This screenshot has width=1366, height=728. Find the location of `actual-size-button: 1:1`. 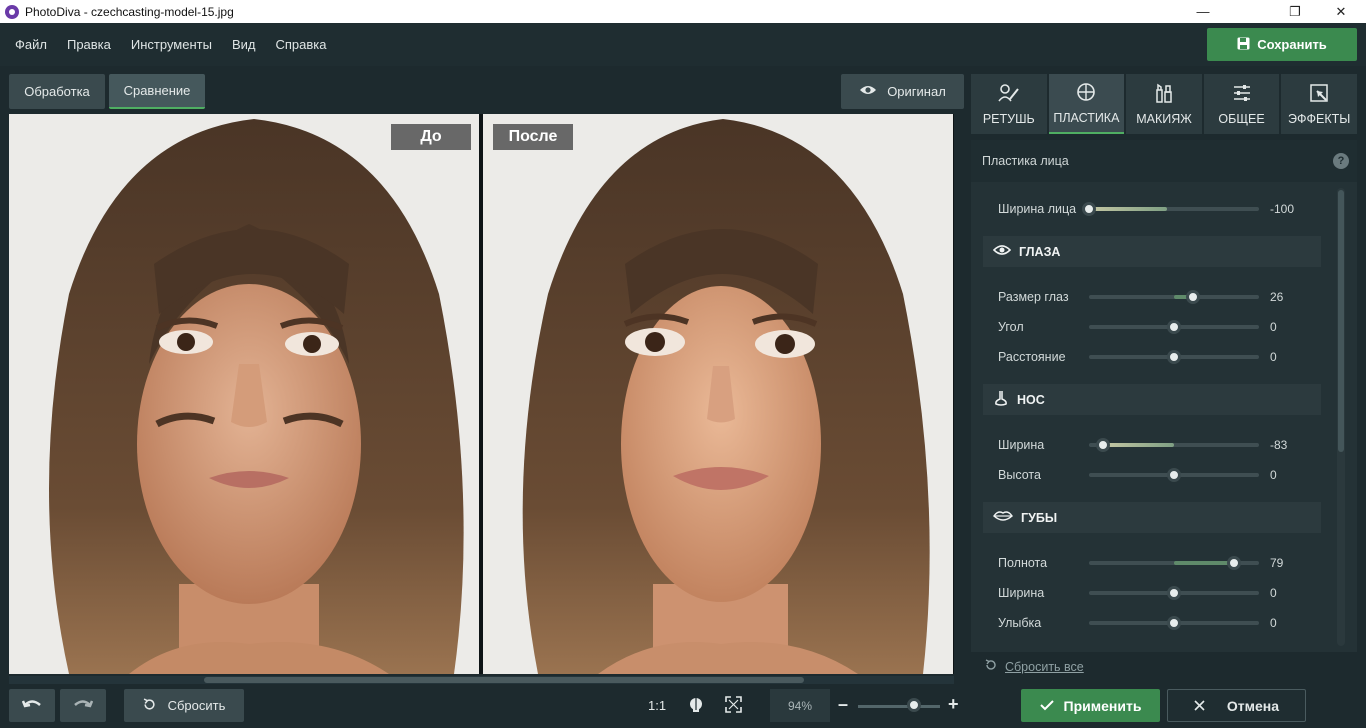

actual-size-button: 1:1 is located at coordinates (657, 705).